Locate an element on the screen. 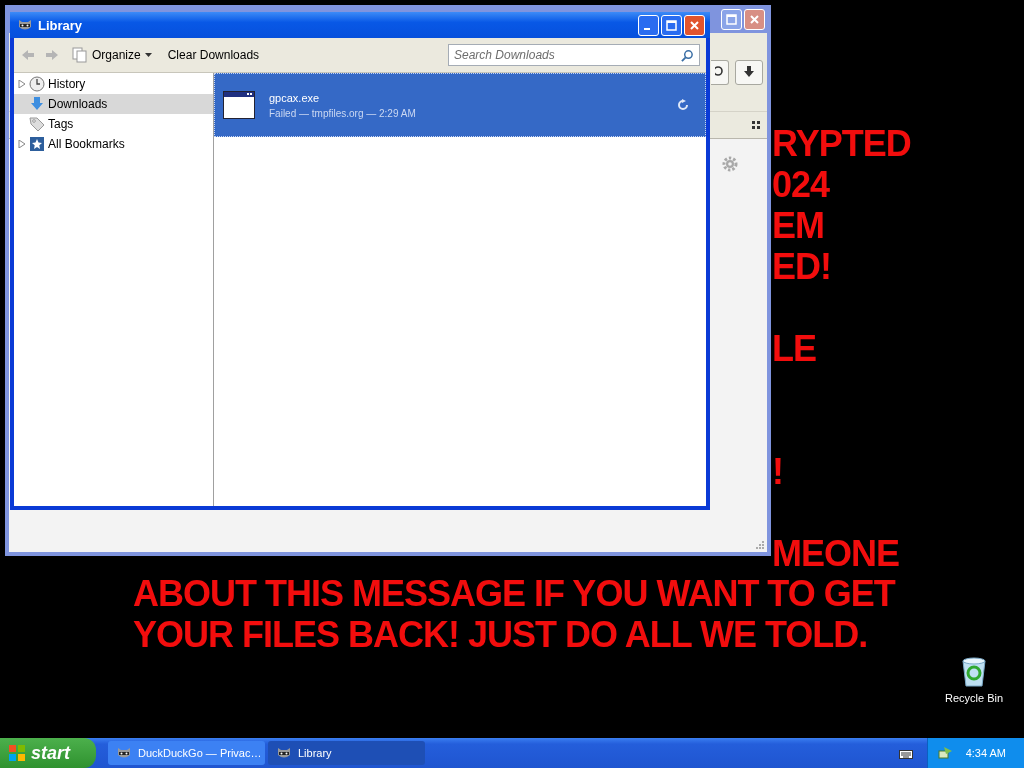 The height and width of the screenshot is (768, 1024). retry-icon is located at coordinates (683, 105).